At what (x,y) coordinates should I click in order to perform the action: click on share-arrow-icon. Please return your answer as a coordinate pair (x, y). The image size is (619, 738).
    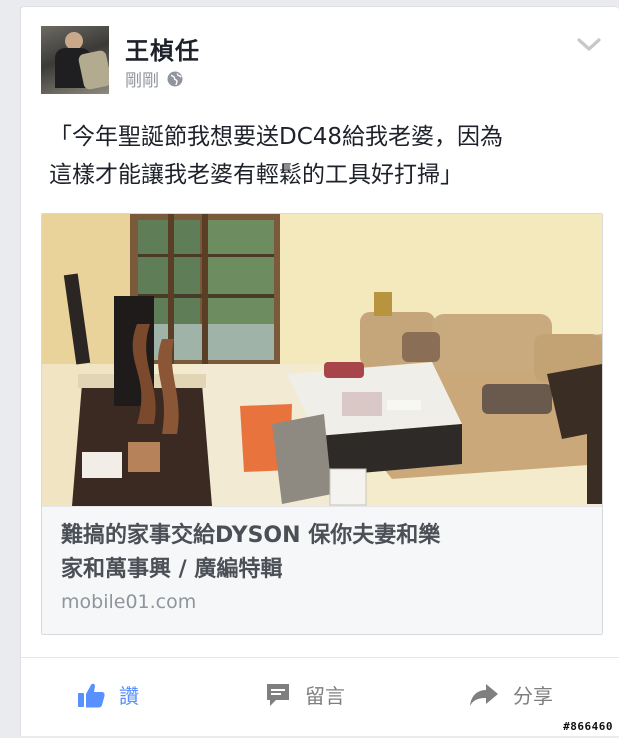
    Looking at the image, I should click on (484, 694).